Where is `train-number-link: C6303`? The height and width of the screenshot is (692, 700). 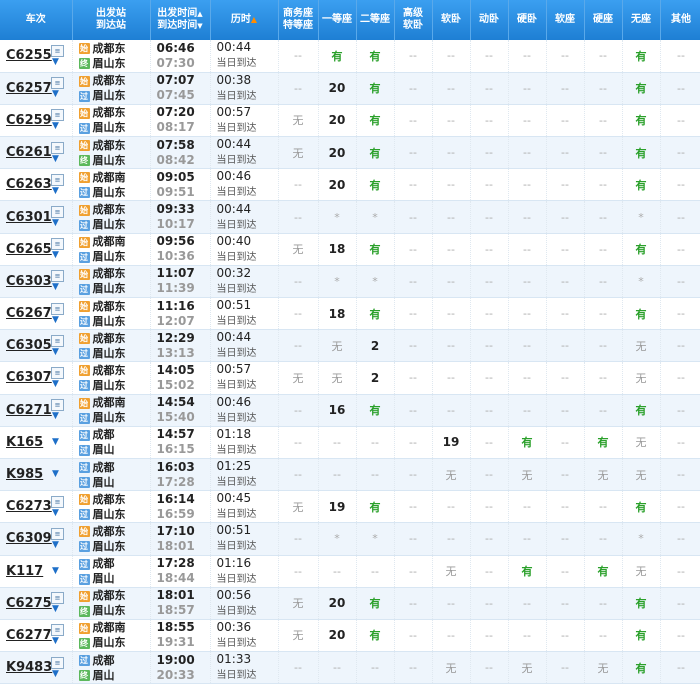 train-number-link: C6303 is located at coordinates (29, 281).